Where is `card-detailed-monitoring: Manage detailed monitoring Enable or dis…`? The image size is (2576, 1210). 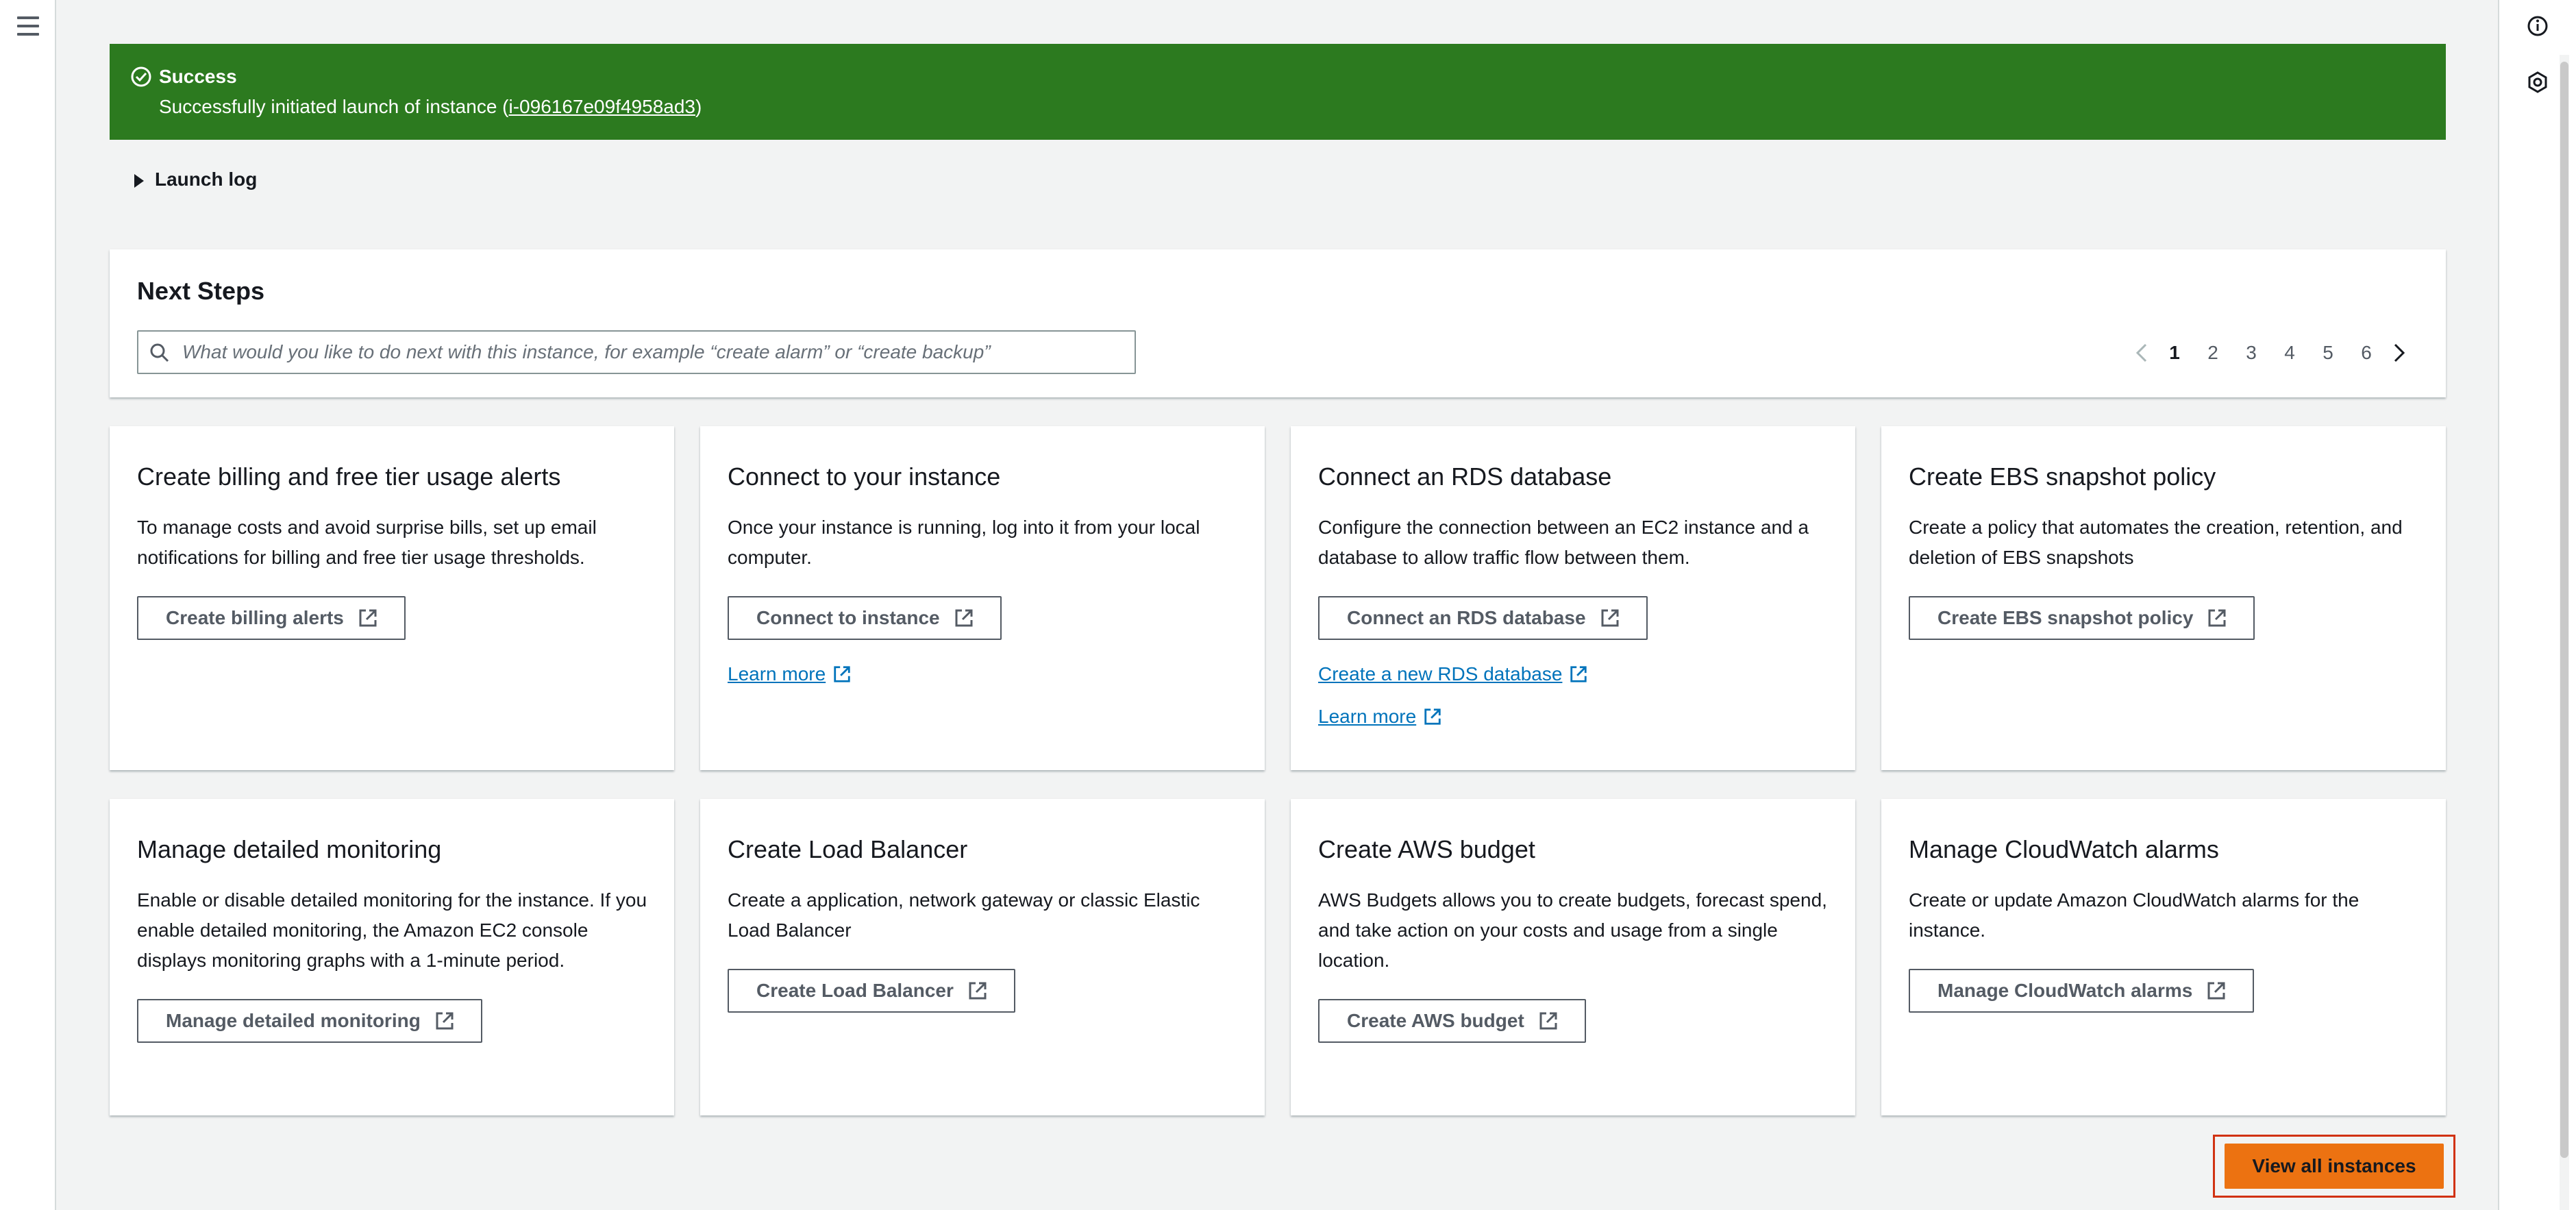 card-detailed-monitoring: Manage detailed monitoring Enable or dis… is located at coordinates (392, 957).